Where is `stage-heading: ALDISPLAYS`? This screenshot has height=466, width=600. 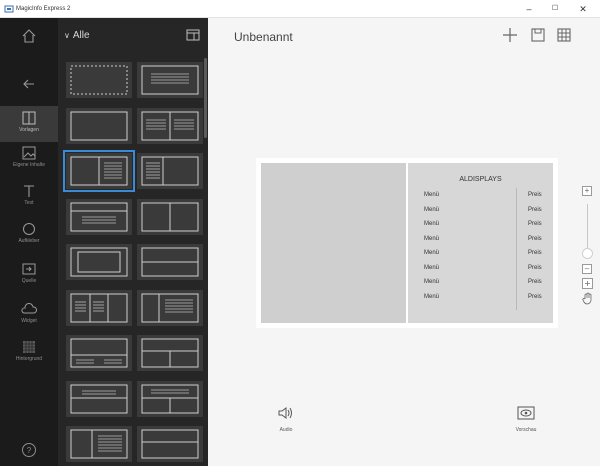 stage-heading: ALDISPLAYS is located at coordinates (480, 179).